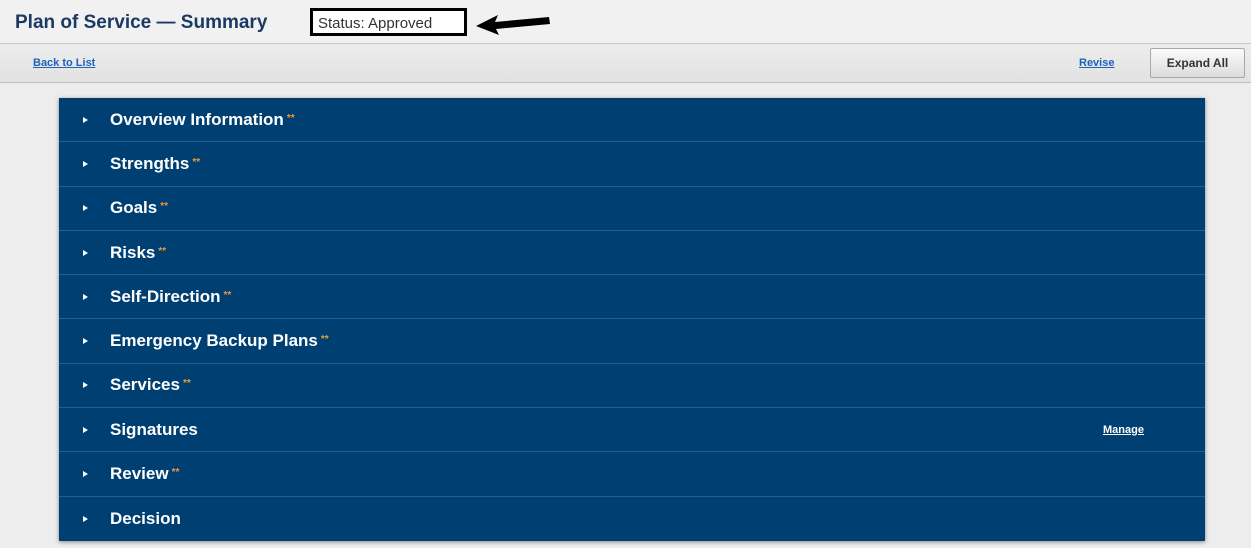  What do you see at coordinates (202, 119) in the screenshot?
I see `section-label: Overview Information **` at bounding box center [202, 119].